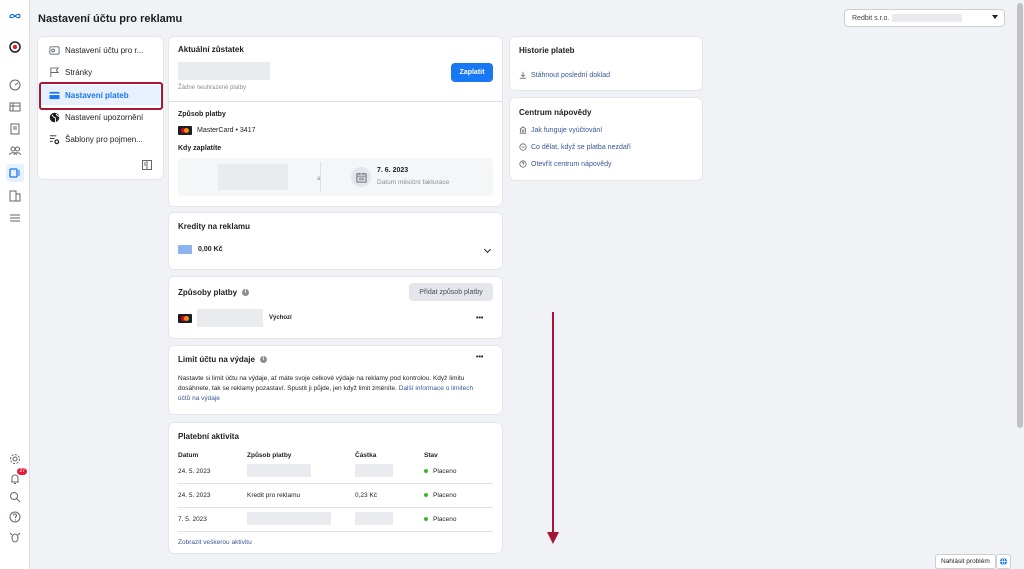 This screenshot has width=1024, height=569. What do you see at coordinates (965, 561) in the screenshot?
I see `report-problem-button: Nahlásit problém` at bounding box center [965, 561].